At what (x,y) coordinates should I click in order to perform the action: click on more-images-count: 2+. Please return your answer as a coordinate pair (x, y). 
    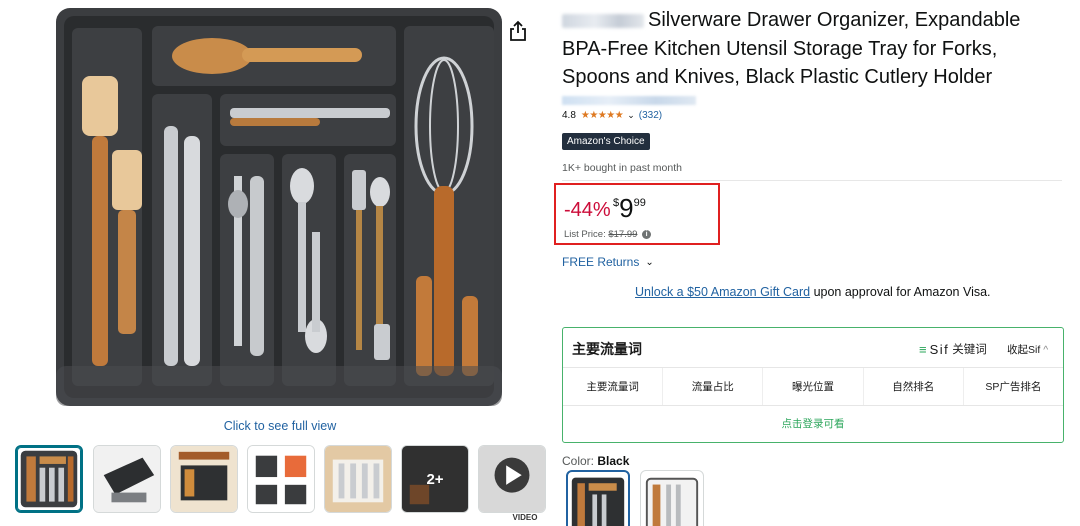
    Looking at the image, I should click on (435, 479).